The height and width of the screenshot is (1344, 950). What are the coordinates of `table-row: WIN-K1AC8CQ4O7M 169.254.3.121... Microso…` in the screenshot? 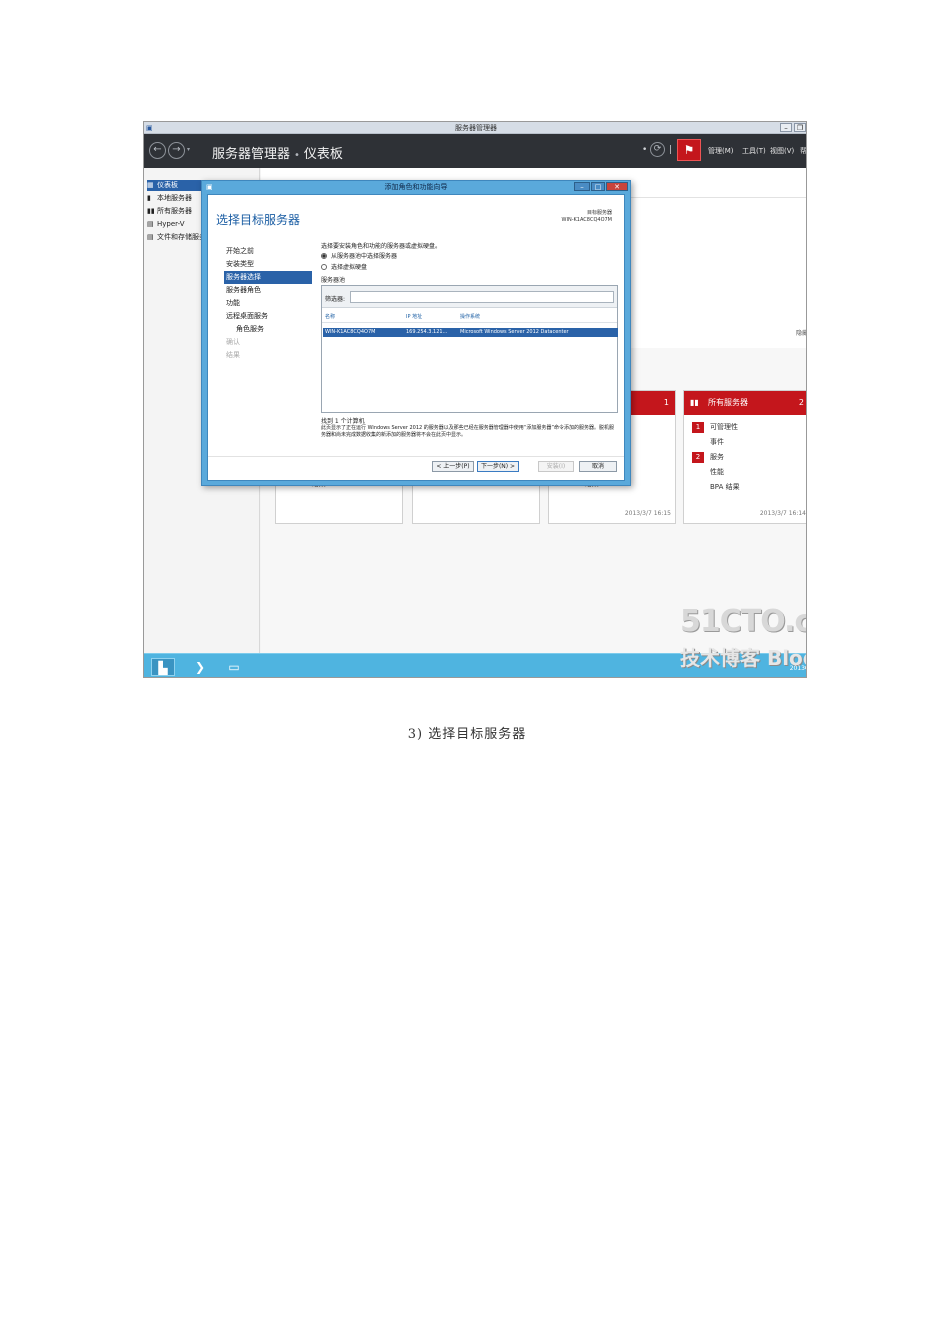 It's located at (470, 332).